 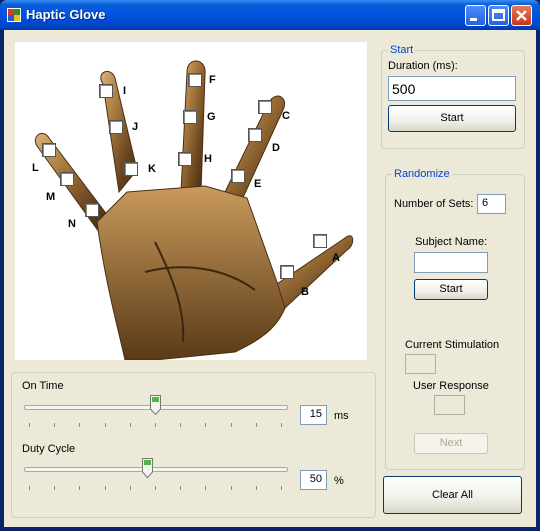 What do you see at coordinates (258, 184) in the screenshot?
I see `finger-label-e: E` at bounding box center [258, 184].